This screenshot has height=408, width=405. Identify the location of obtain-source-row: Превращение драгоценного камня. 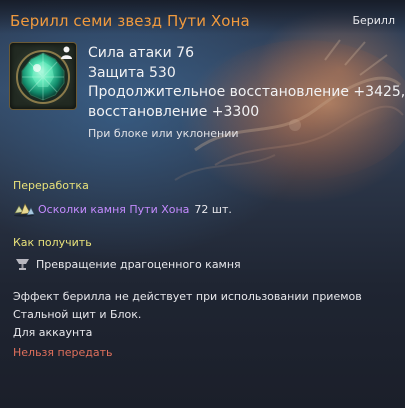
(128, 264).